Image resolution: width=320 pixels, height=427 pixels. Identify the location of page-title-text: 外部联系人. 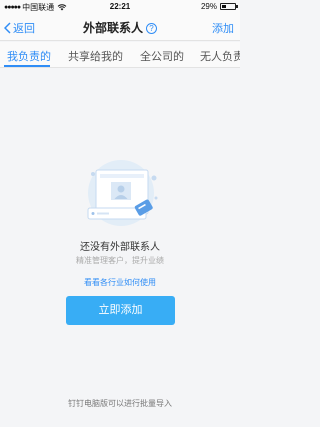
(112, 28).